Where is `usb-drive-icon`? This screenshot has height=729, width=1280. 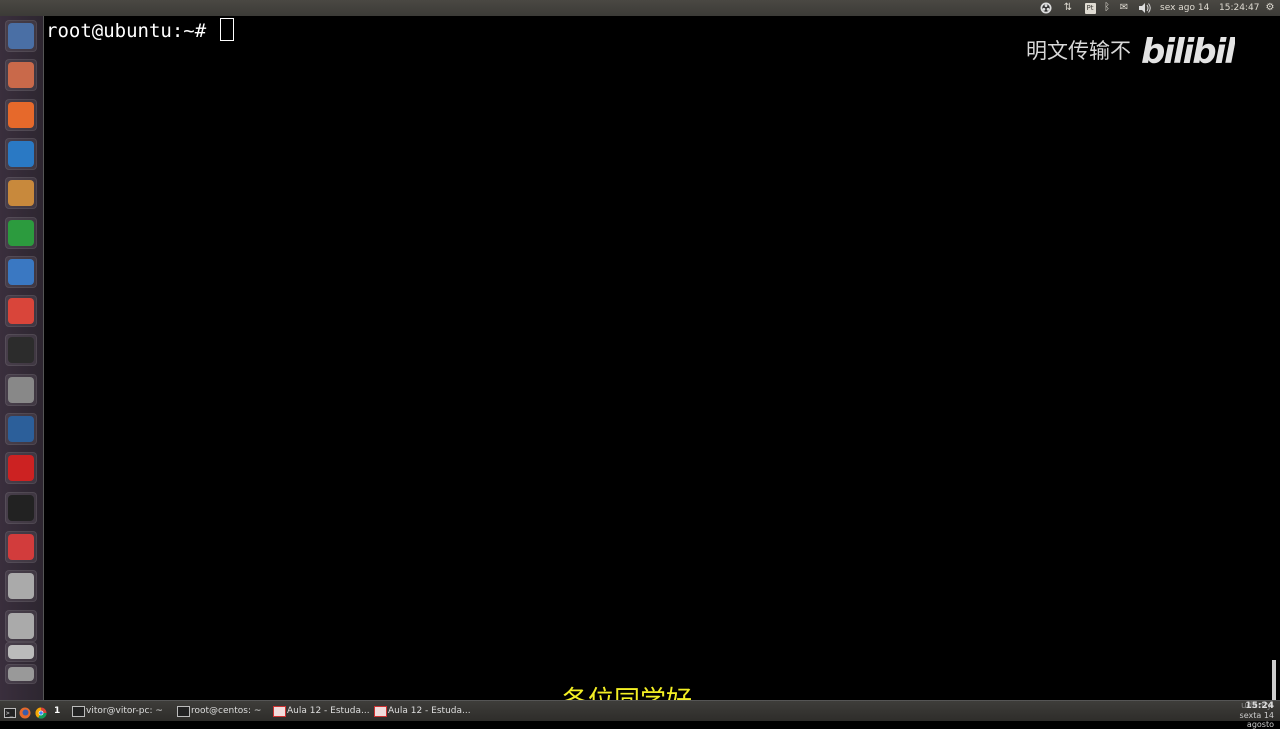 usb-drive-icon is located at coordinates (21, 586).